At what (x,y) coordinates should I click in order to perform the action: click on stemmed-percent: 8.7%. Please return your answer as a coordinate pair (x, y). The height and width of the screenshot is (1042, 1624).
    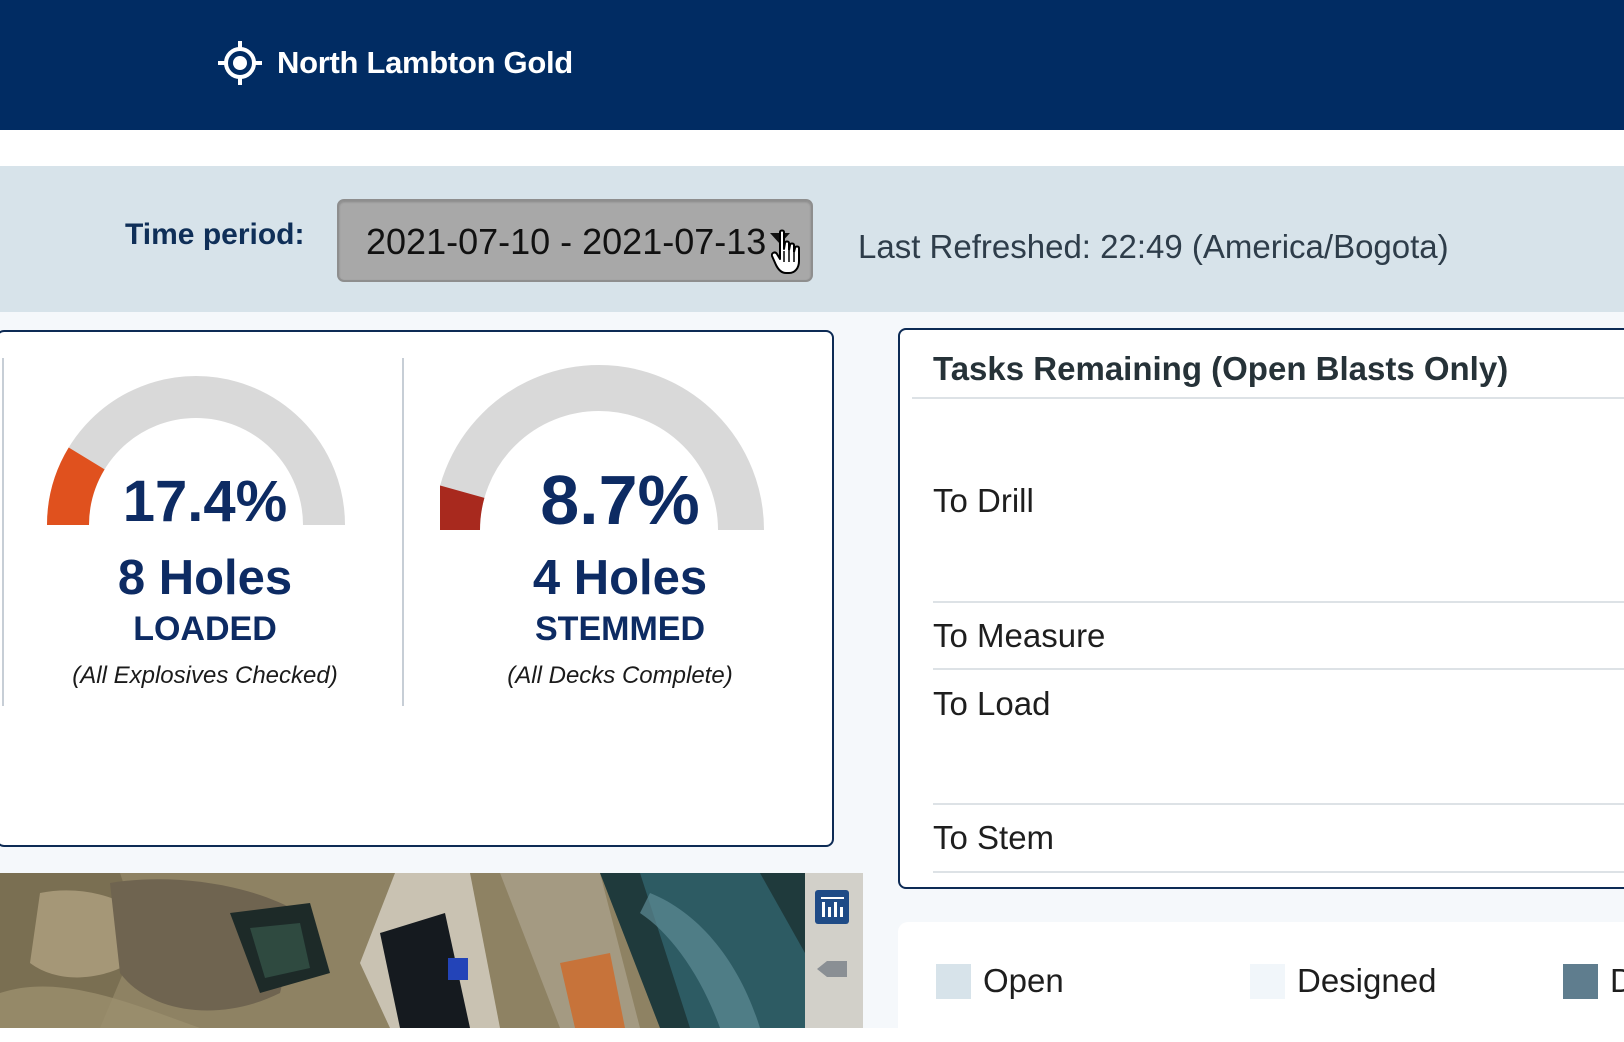
    Looking at the image, I should click on (620, 500).